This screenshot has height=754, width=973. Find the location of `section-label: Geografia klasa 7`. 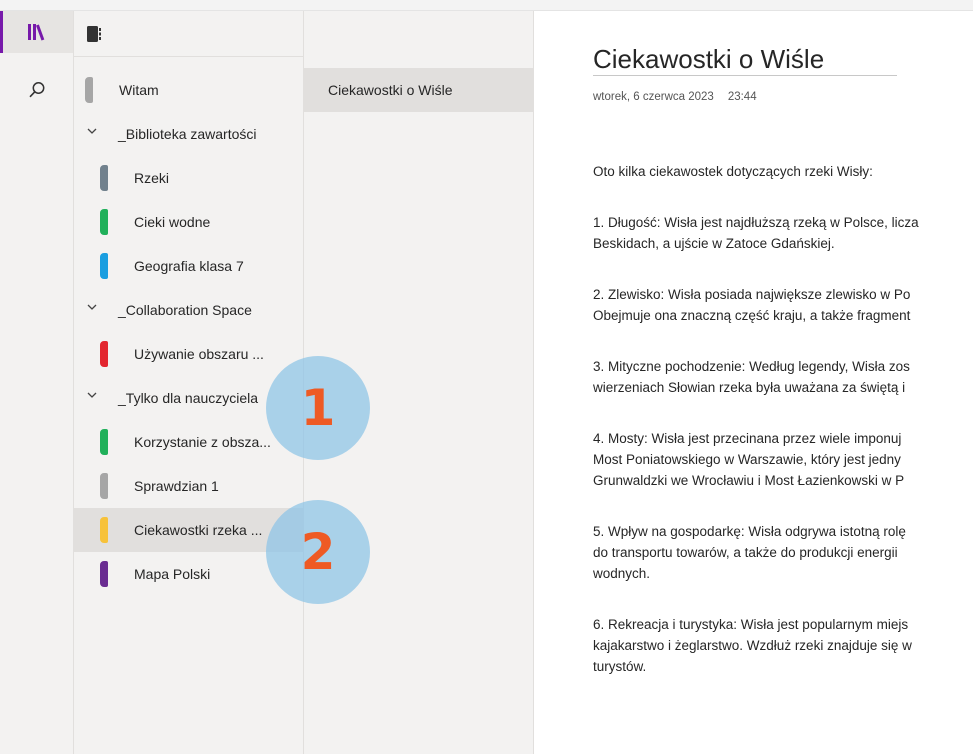

section-label: Geografia klasa 7 is located at coordinates (189, 266).